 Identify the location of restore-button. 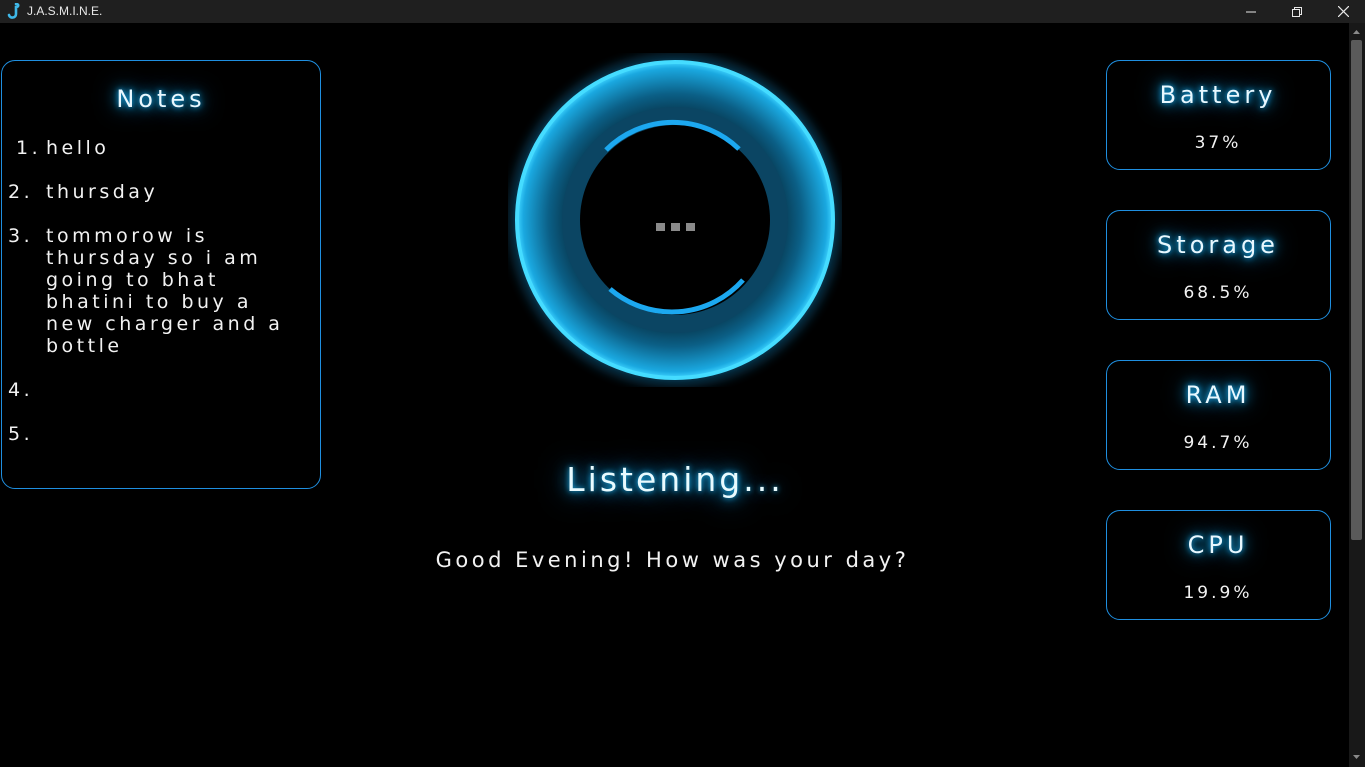
(1297, 11).